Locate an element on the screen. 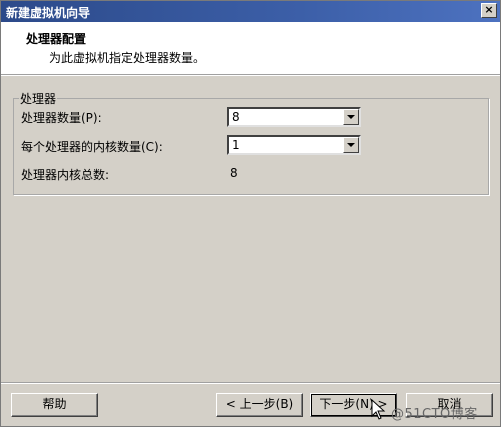 The width and height of the screenshot is (501, 427). header-divider is located at coordinates (250, 75).